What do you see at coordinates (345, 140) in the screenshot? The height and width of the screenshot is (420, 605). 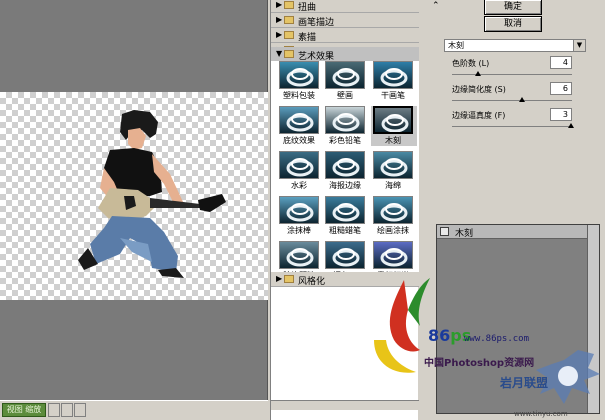 I see `filter-thumb-label: 彩色铅笔` at bounding box center [345, 140].